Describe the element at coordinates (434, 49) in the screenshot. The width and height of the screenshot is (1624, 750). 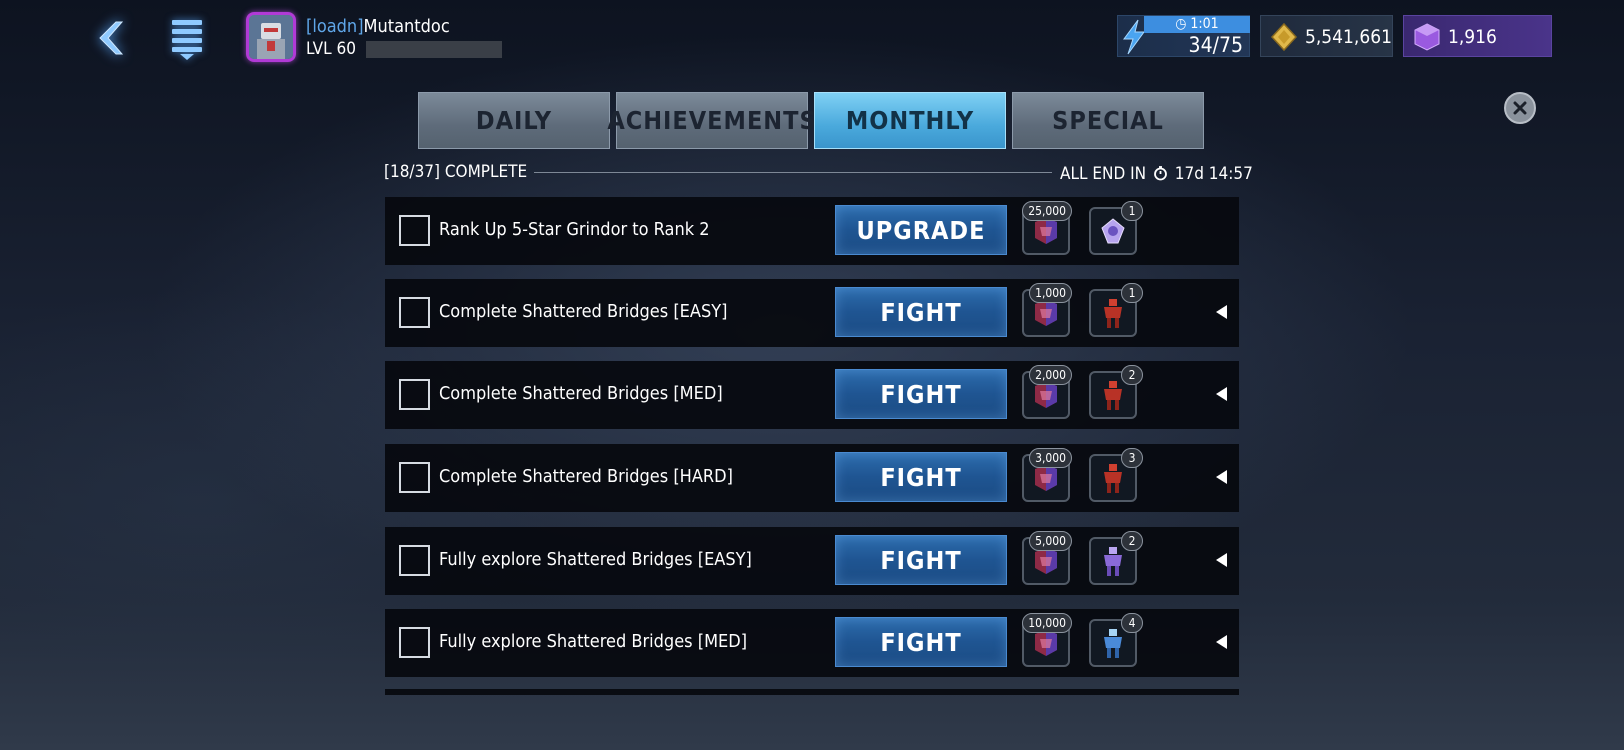
I see `xp-bar` at that location.